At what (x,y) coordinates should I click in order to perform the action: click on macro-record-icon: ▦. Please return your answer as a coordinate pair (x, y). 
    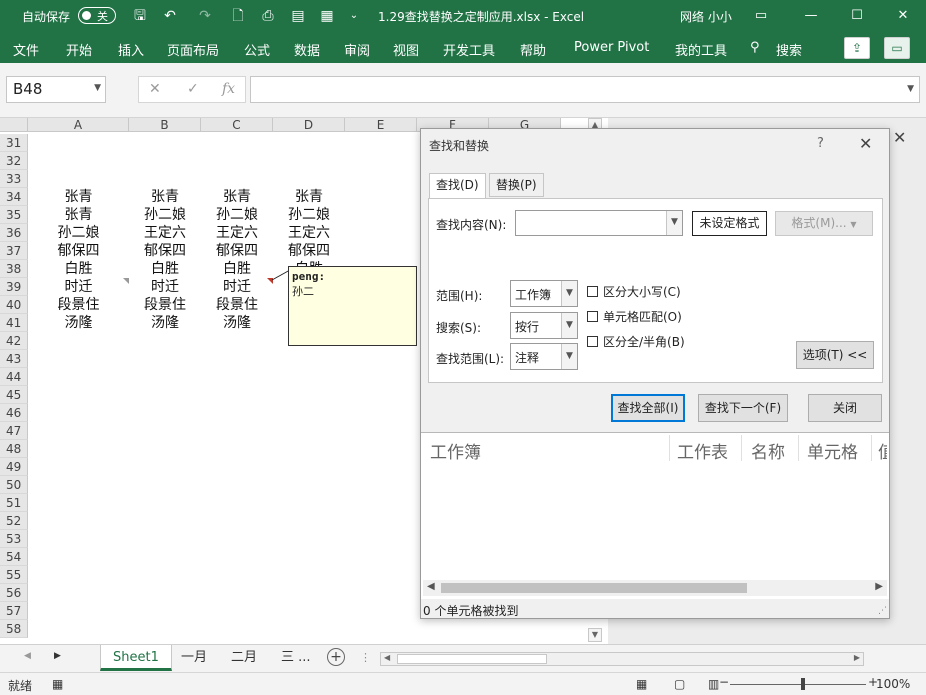
    Looking at the image, I should click on (57, 684).